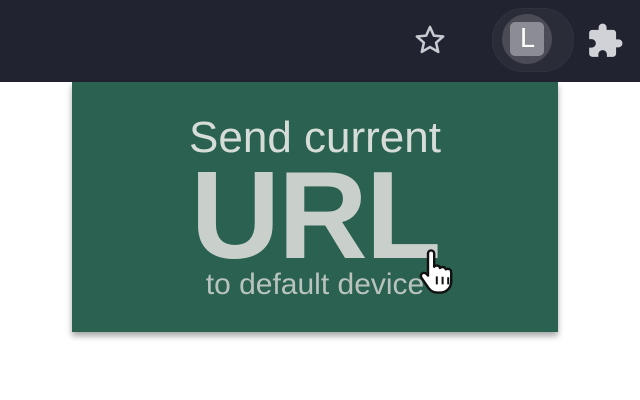 This screenshot has height=400, width=640. I want to click on star-outline-icon, so click(430, 39).